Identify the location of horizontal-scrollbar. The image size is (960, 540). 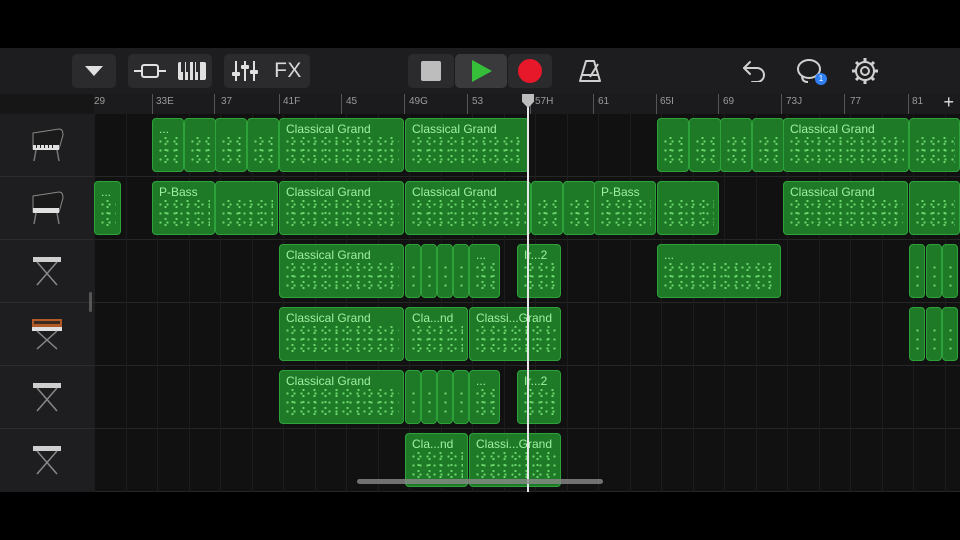
(480, 481).